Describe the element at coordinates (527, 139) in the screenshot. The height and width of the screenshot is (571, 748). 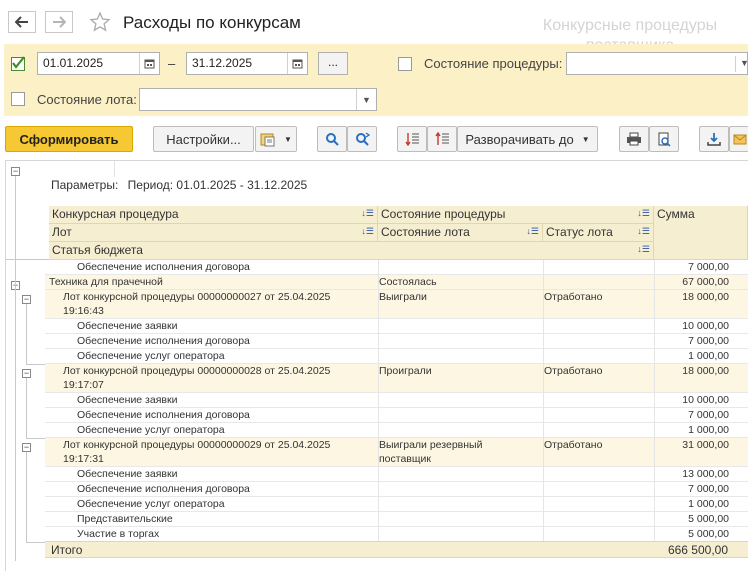
I see `expand-to-button: Разворачивать до ▼` at that location.